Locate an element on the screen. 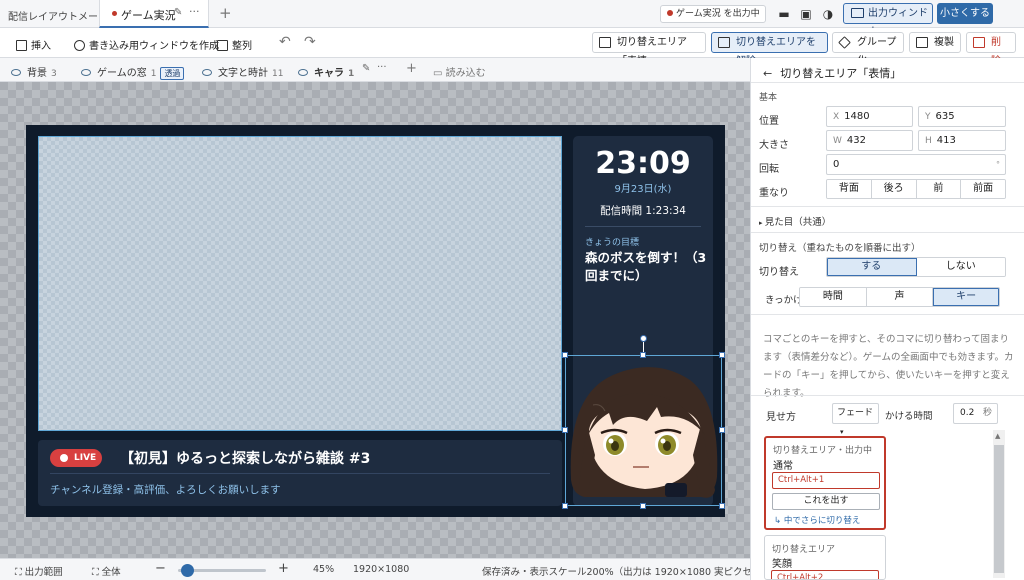 This screenshot has height=580, width=1024. trigger-voice: 声 is located at coordinates (900, 297).